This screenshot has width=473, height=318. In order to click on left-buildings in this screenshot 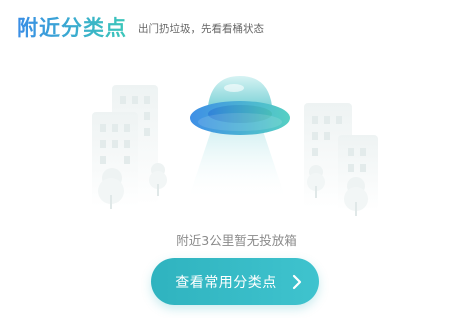, I will do `click(129, 147)`.